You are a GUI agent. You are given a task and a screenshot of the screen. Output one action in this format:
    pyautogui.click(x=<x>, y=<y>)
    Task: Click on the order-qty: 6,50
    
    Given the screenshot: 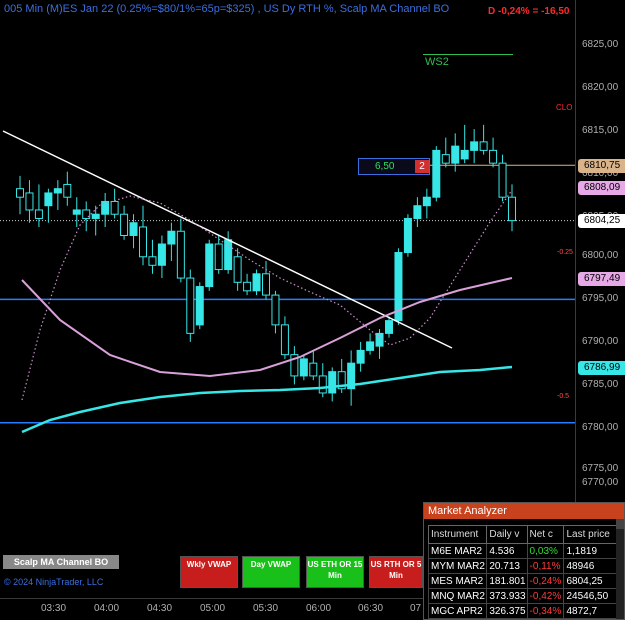 What is the action you would take?
    pyautogui.click(x=384, y=166)
    